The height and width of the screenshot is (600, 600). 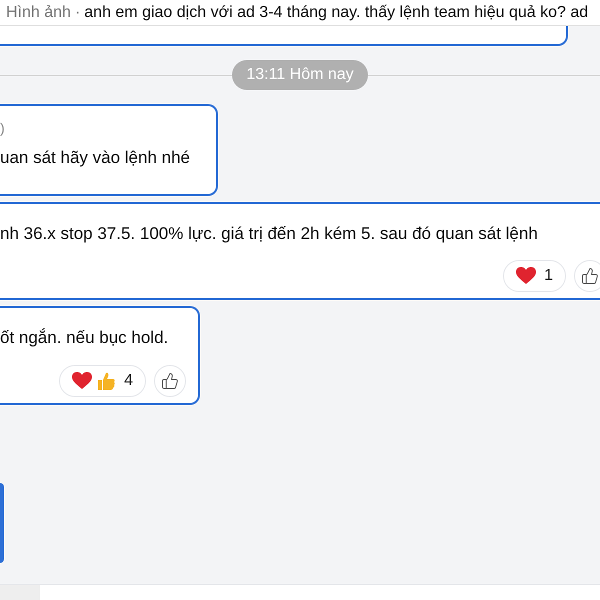 I want to click on message-text: nh 36.x stop 37.5. 100% lực. giá trị đến 2h kém 5. sau đó quan sát lệnh, so click(x=269, y=234).